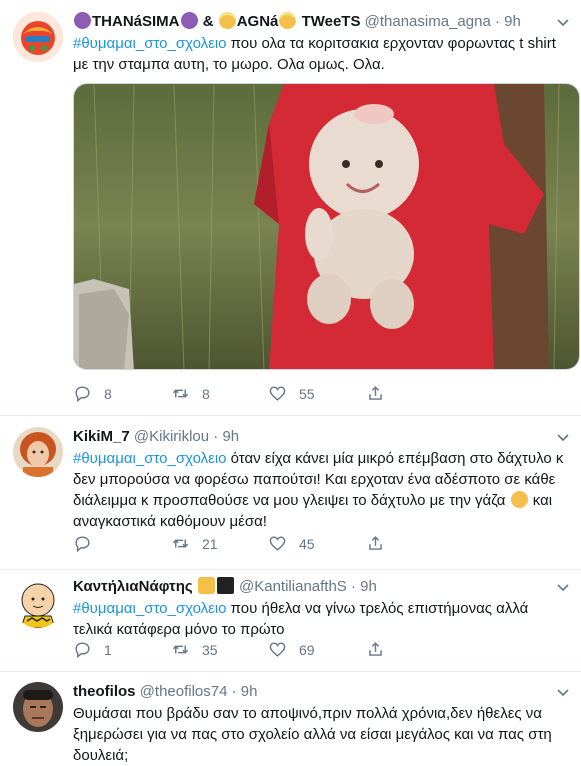 The image size is (581, 766). Describe the element at coordinates (307, 393) in the screenshot. I see `like-count: 55` at that location.